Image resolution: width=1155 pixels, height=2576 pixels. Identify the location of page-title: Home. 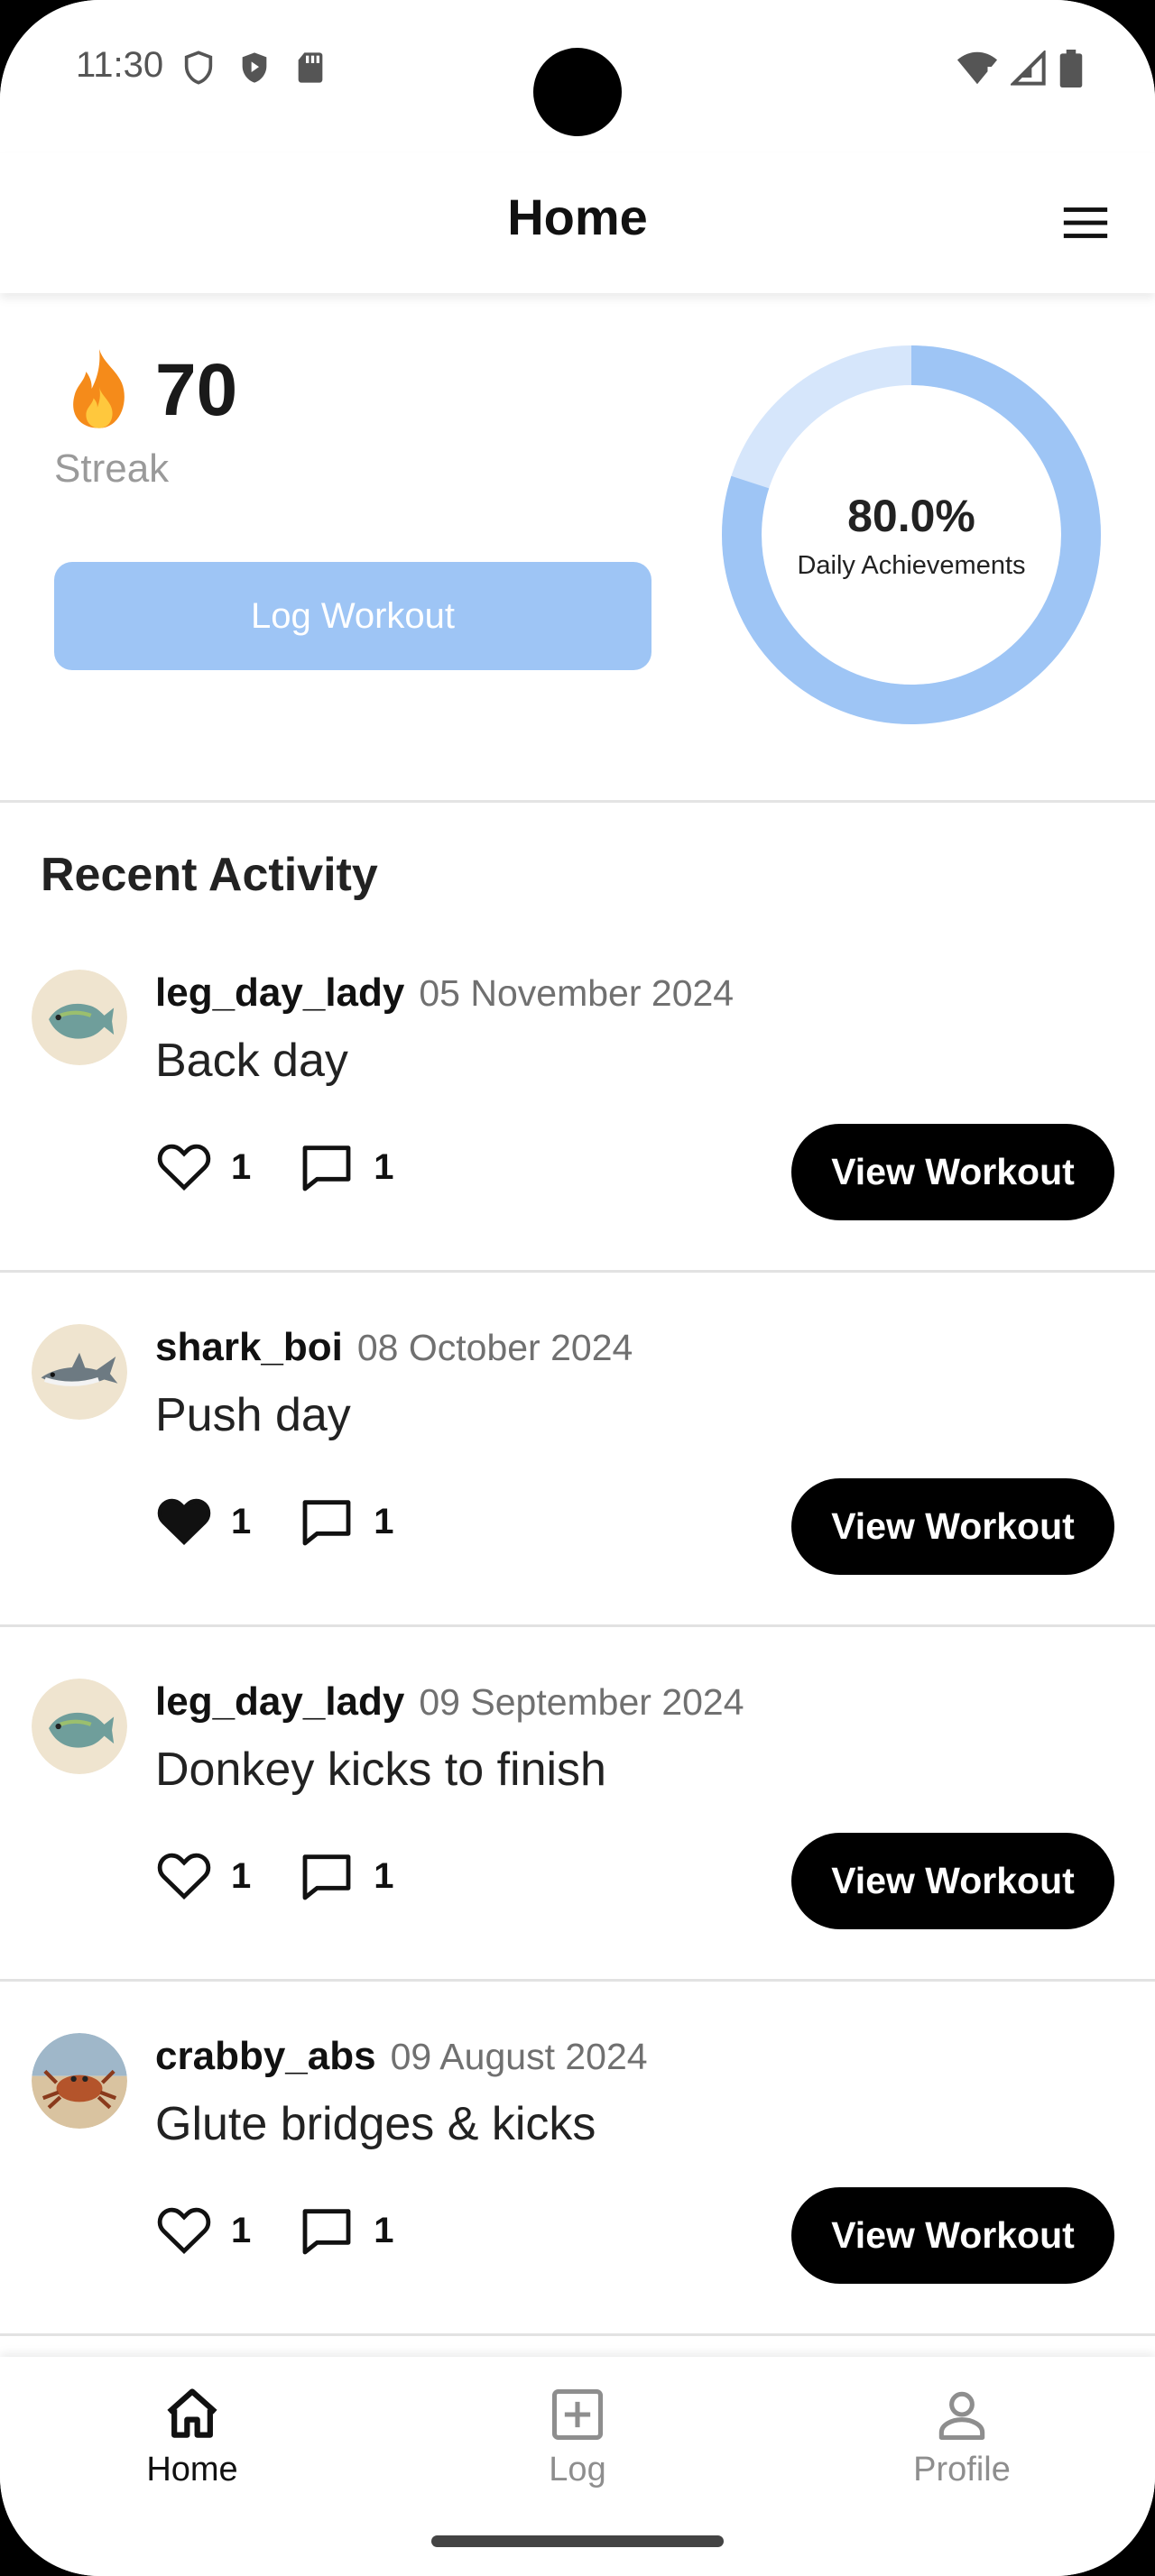
(577, 217).